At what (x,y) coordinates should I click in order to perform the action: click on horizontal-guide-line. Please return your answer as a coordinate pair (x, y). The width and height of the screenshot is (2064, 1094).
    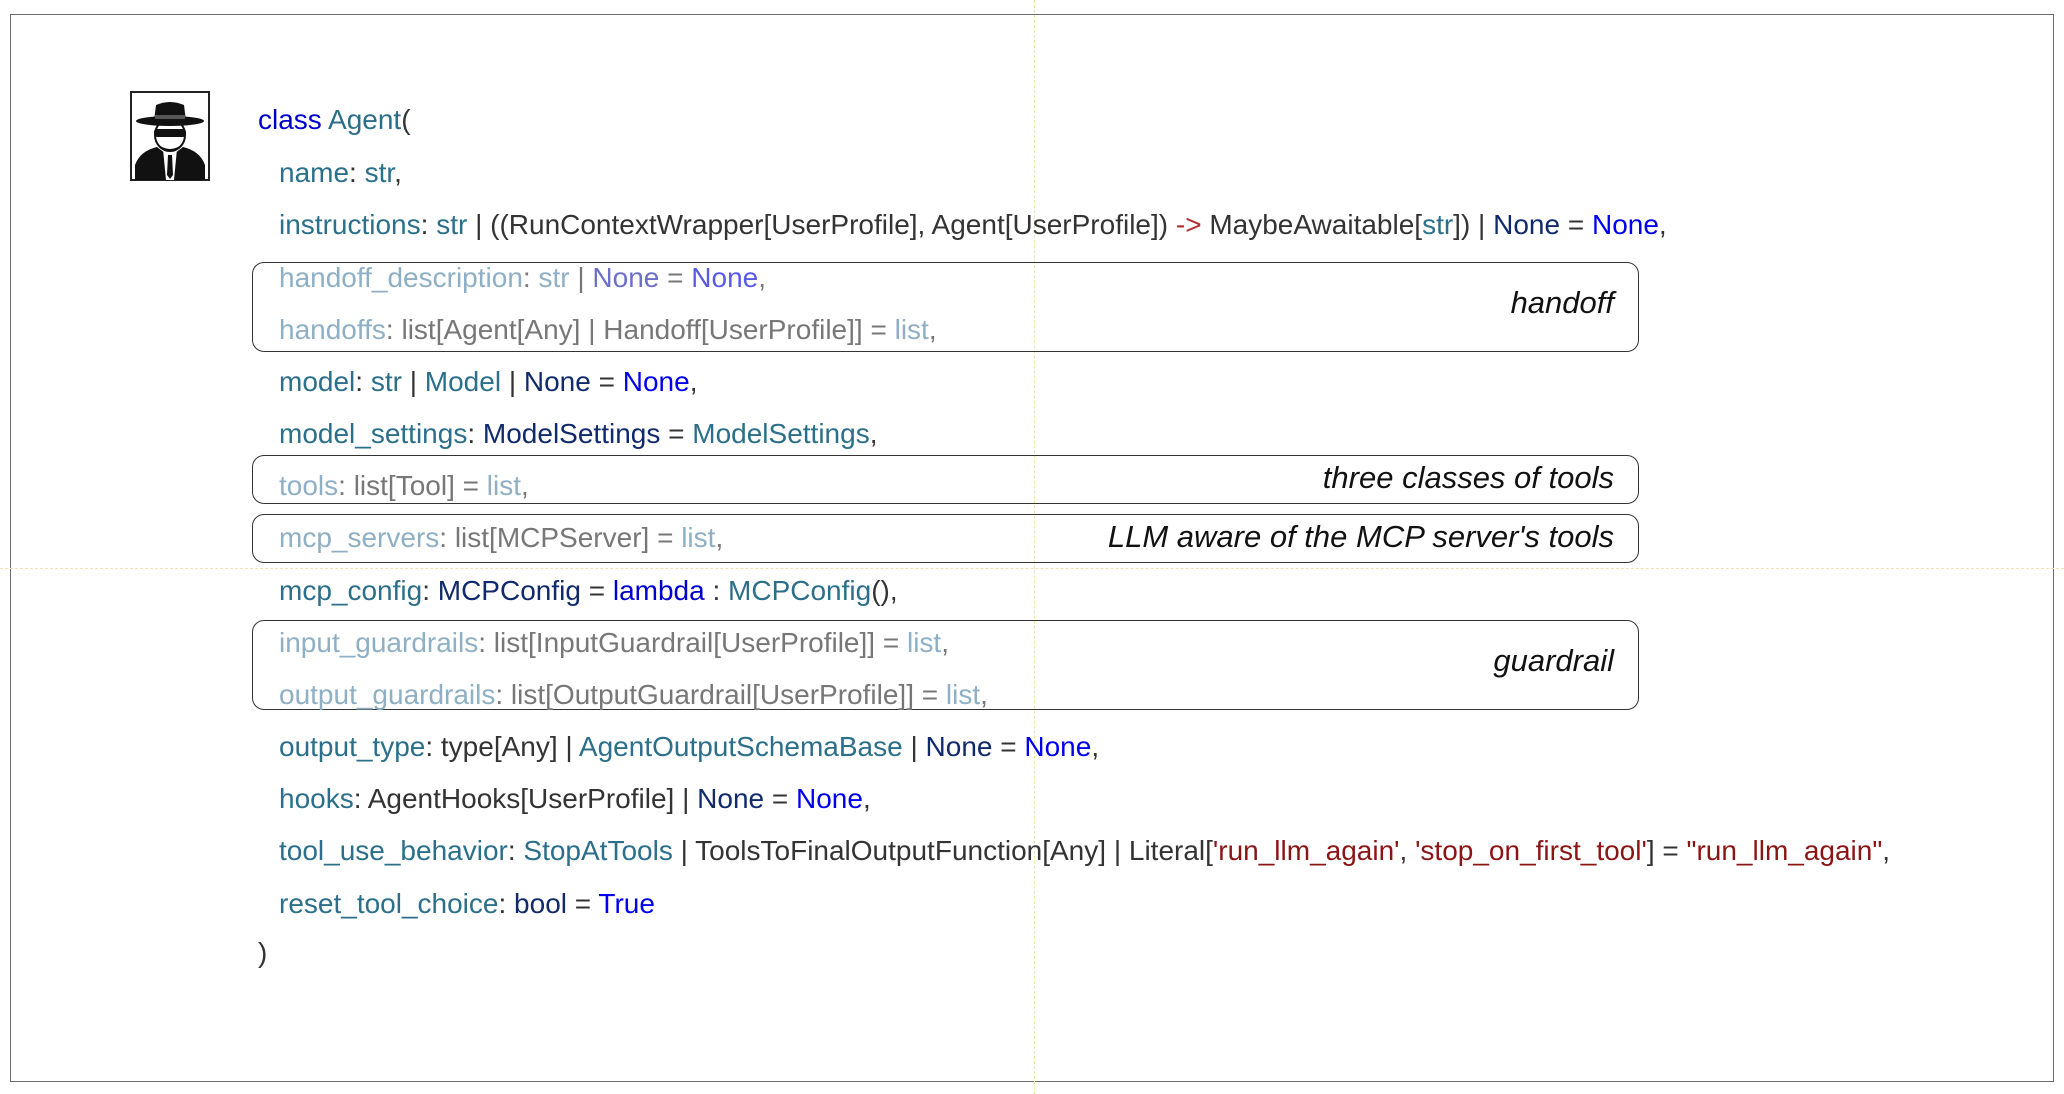
    Looking at the image, I should click on (1032, 568).